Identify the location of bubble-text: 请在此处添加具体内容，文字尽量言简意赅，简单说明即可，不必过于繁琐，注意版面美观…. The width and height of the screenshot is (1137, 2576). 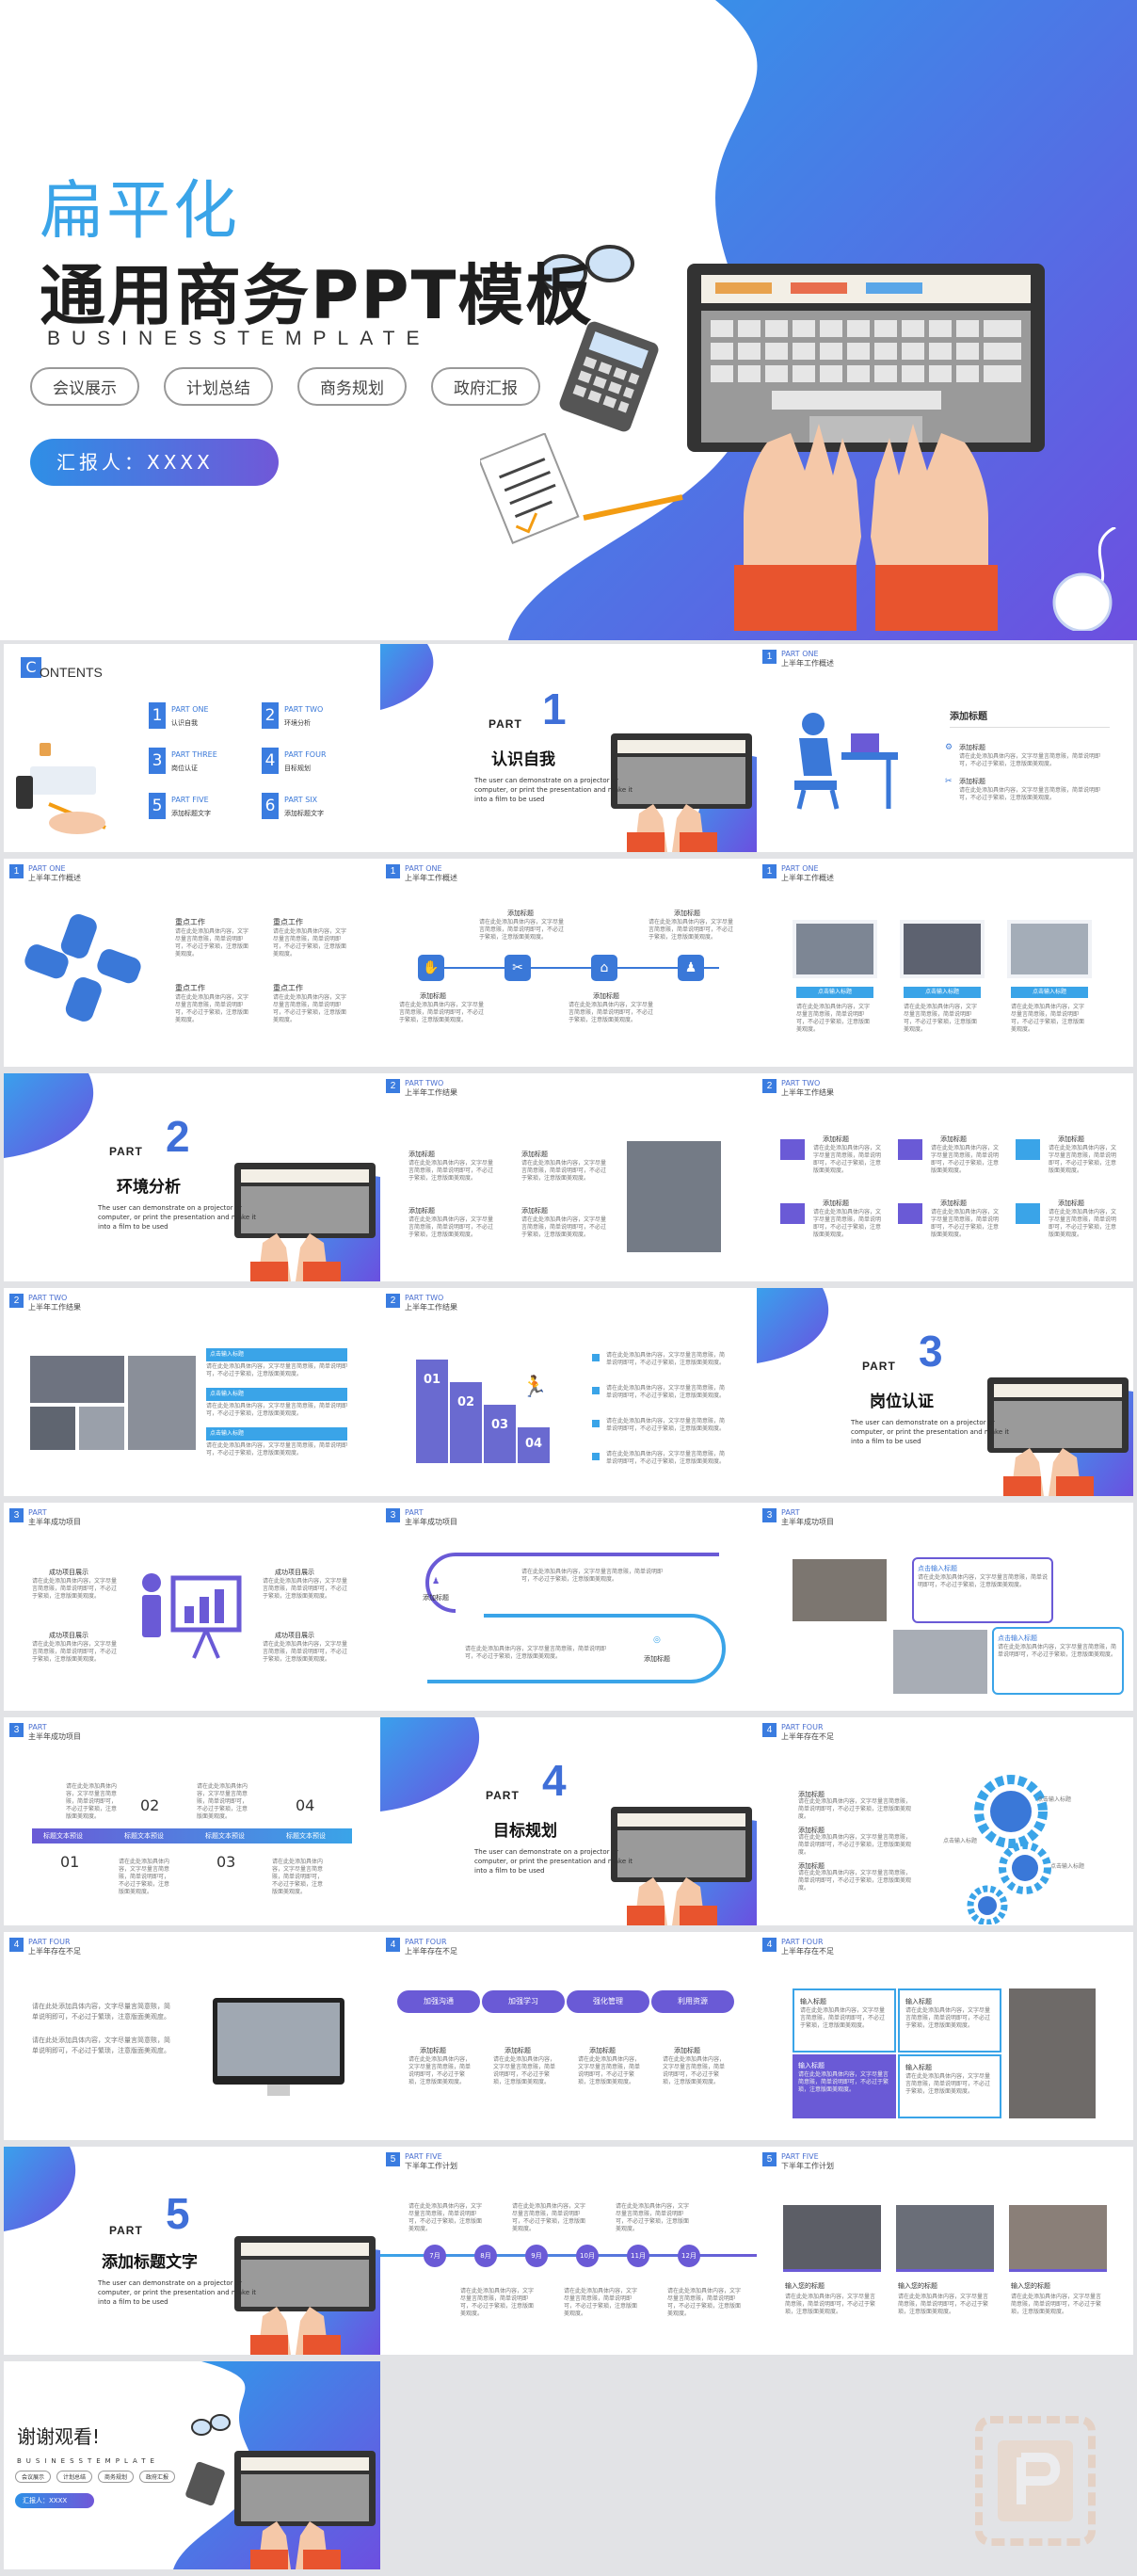
(984, 1581).